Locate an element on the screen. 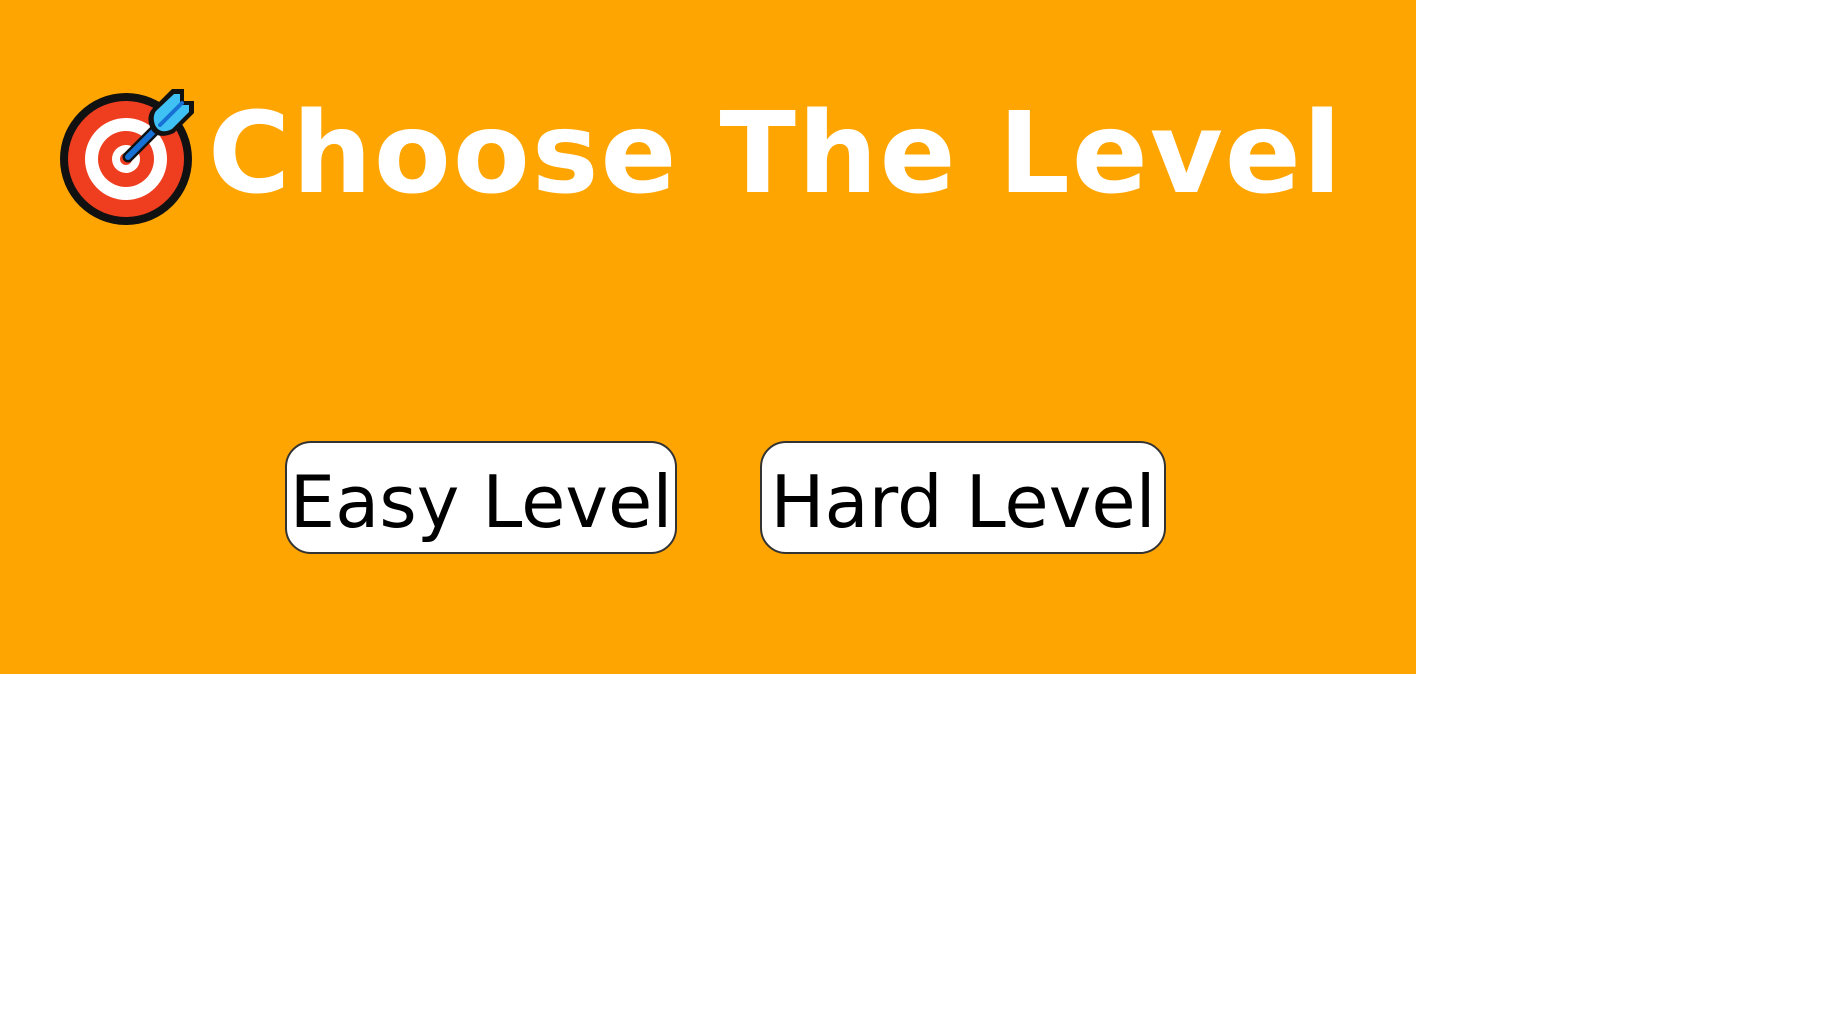 This screenshot has height=1034, width=1838. direct-hit-target-icon is located at coordinates (127, 156).